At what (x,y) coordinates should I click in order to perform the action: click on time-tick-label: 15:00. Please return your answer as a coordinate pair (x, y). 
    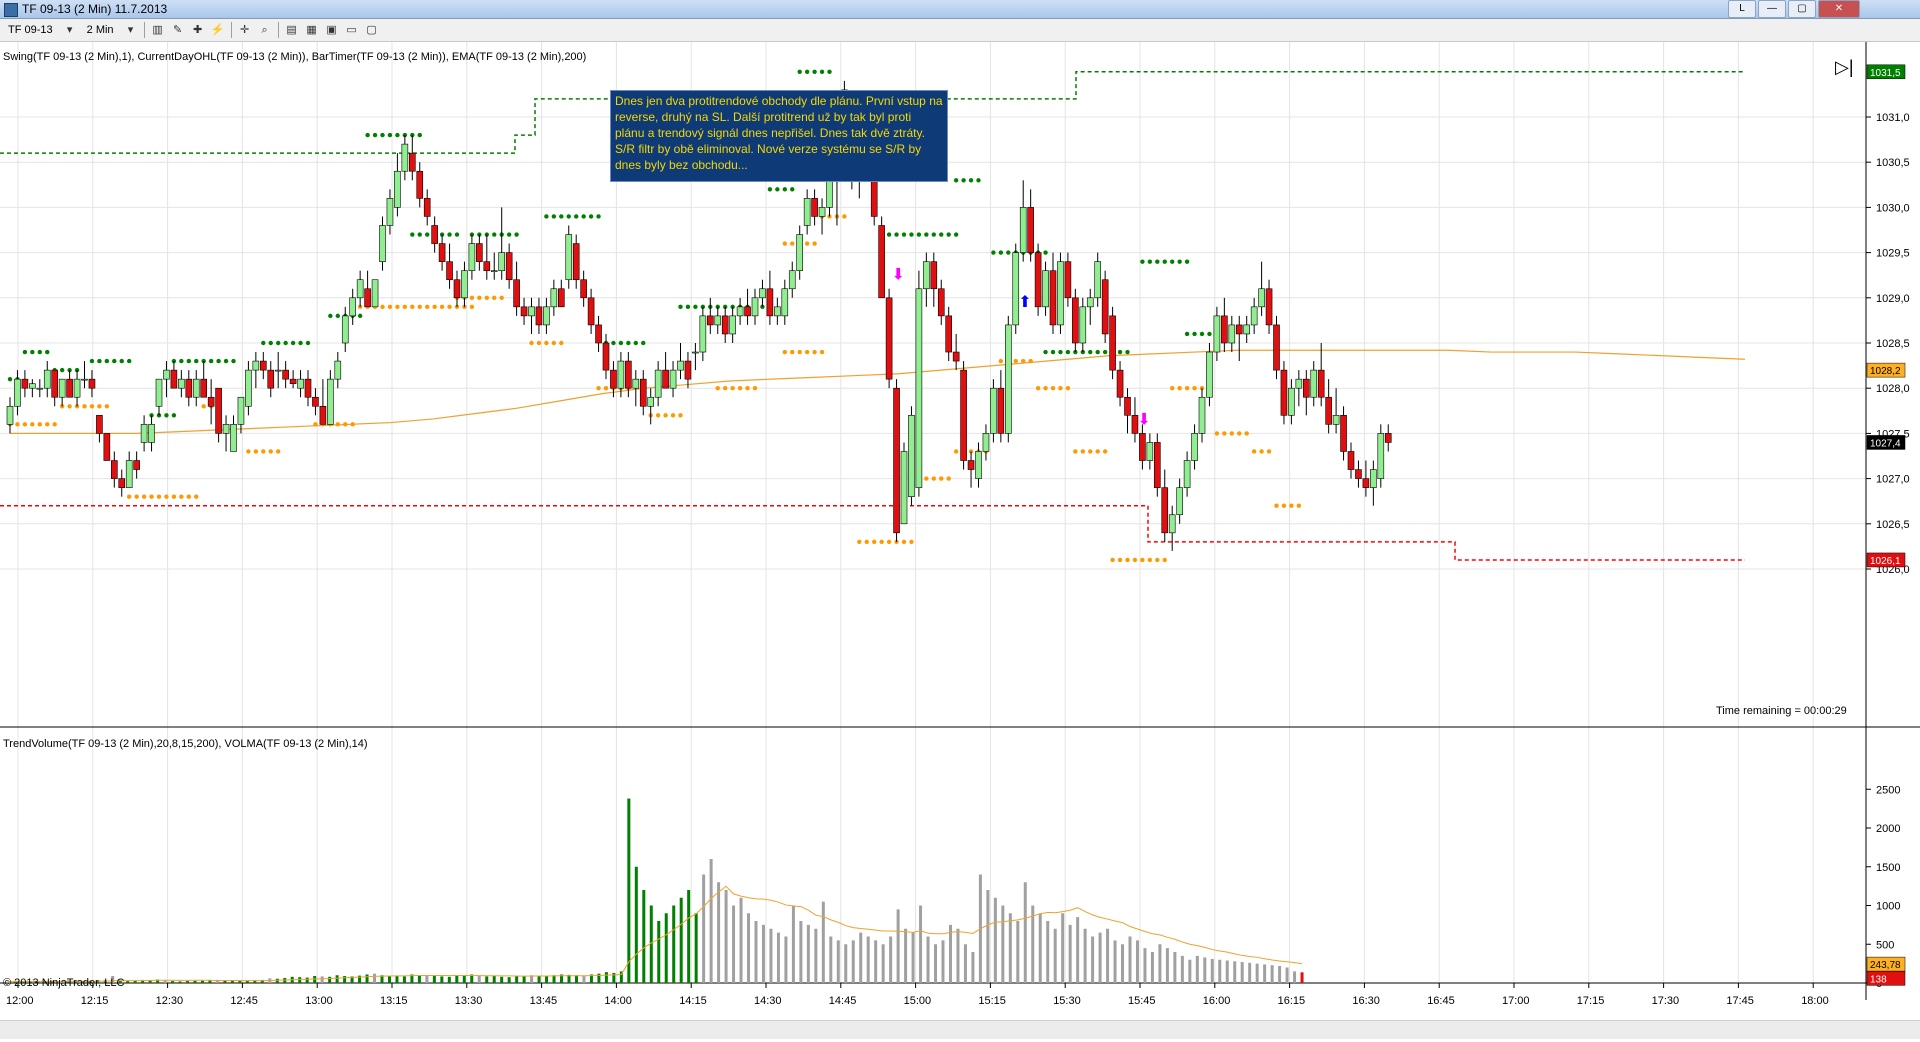
    Looking at the image, I should click on (918, 1001).